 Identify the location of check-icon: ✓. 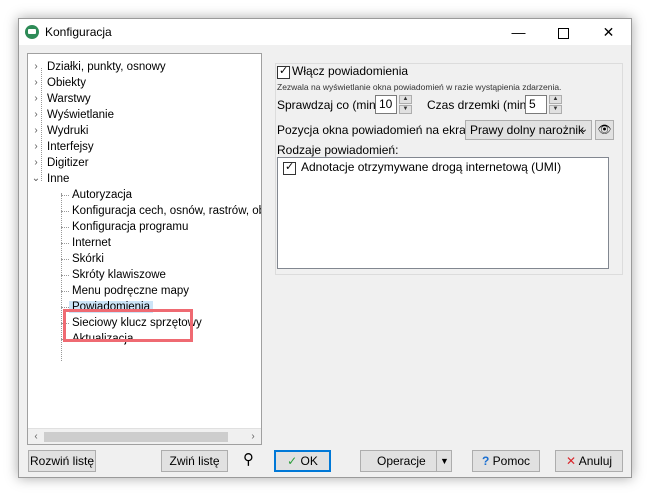
(292, 461).